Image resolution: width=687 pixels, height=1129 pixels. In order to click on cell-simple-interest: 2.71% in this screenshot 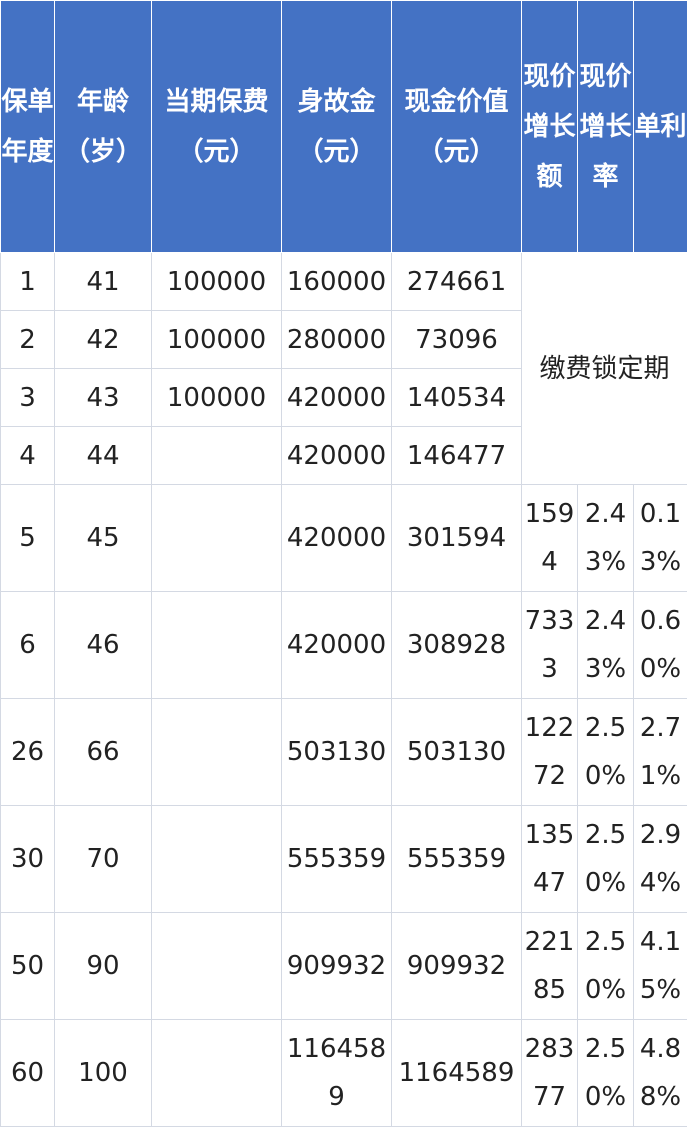, I will do `click(660, 752)`.